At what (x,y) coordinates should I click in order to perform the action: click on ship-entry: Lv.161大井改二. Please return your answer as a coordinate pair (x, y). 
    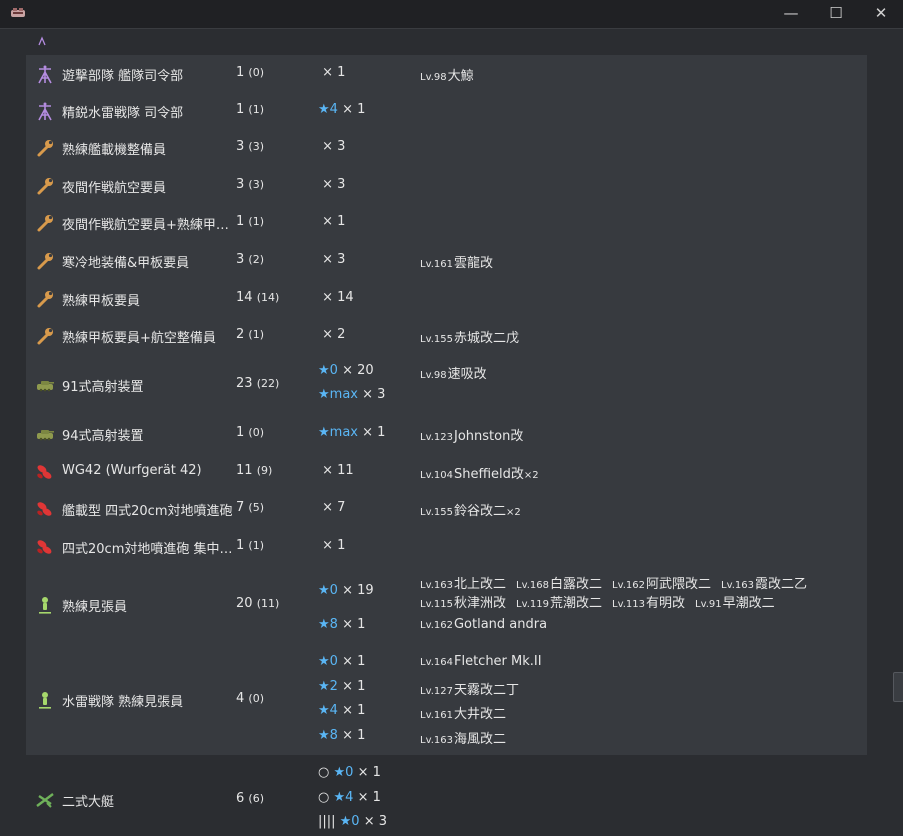
    Looking at the image, I should click on (463, 714).